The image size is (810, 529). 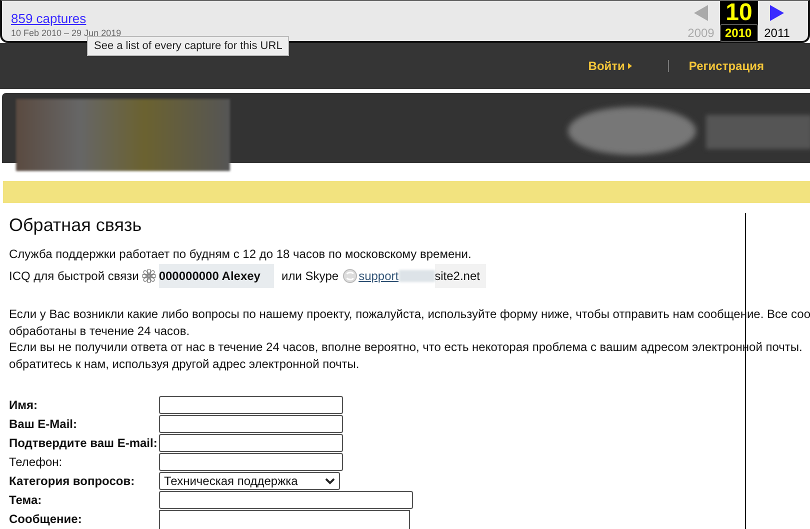 What do you see at coordinates (66, 33) in the screenshot?
I see `date-range: 10 Feb 2010 – 29 Jun 2019` at bounding box center [66, 33].